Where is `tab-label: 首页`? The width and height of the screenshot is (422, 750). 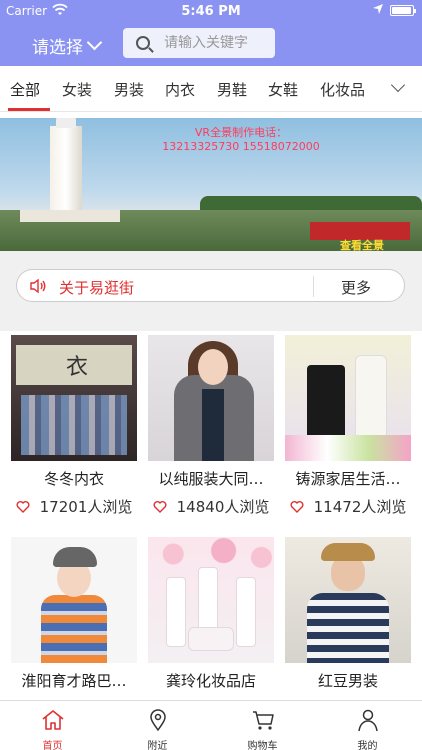
tab-label: 首页 is located at coordinates (52, 745).